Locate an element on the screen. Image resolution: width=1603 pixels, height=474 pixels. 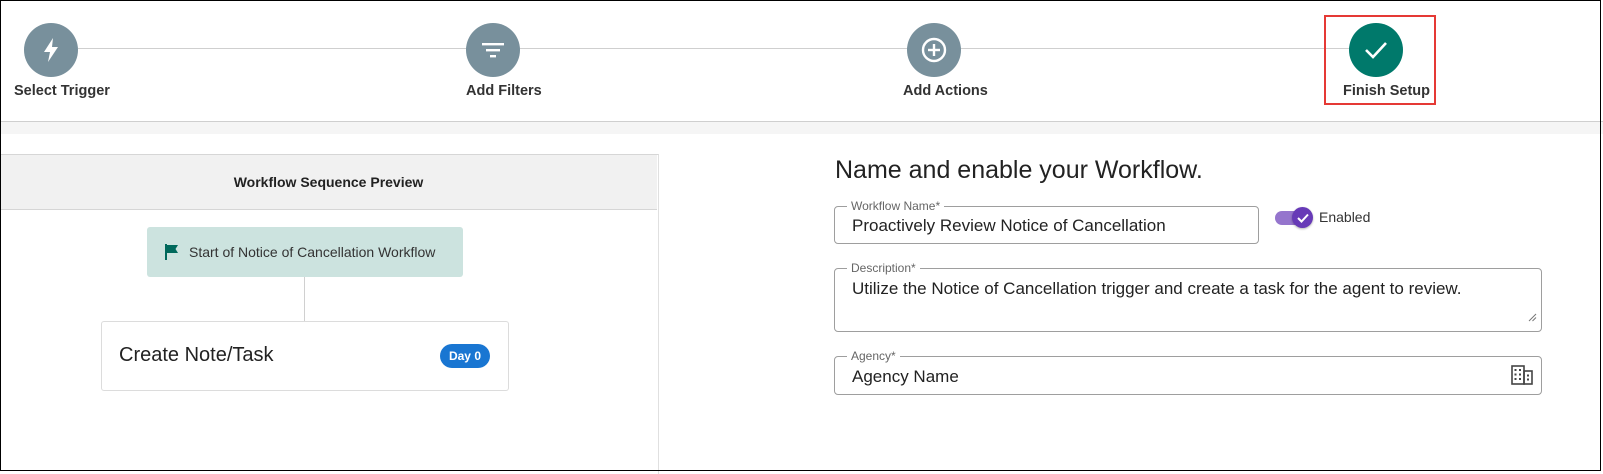
resize-handle-icon is located at coordinates (1532, 318).